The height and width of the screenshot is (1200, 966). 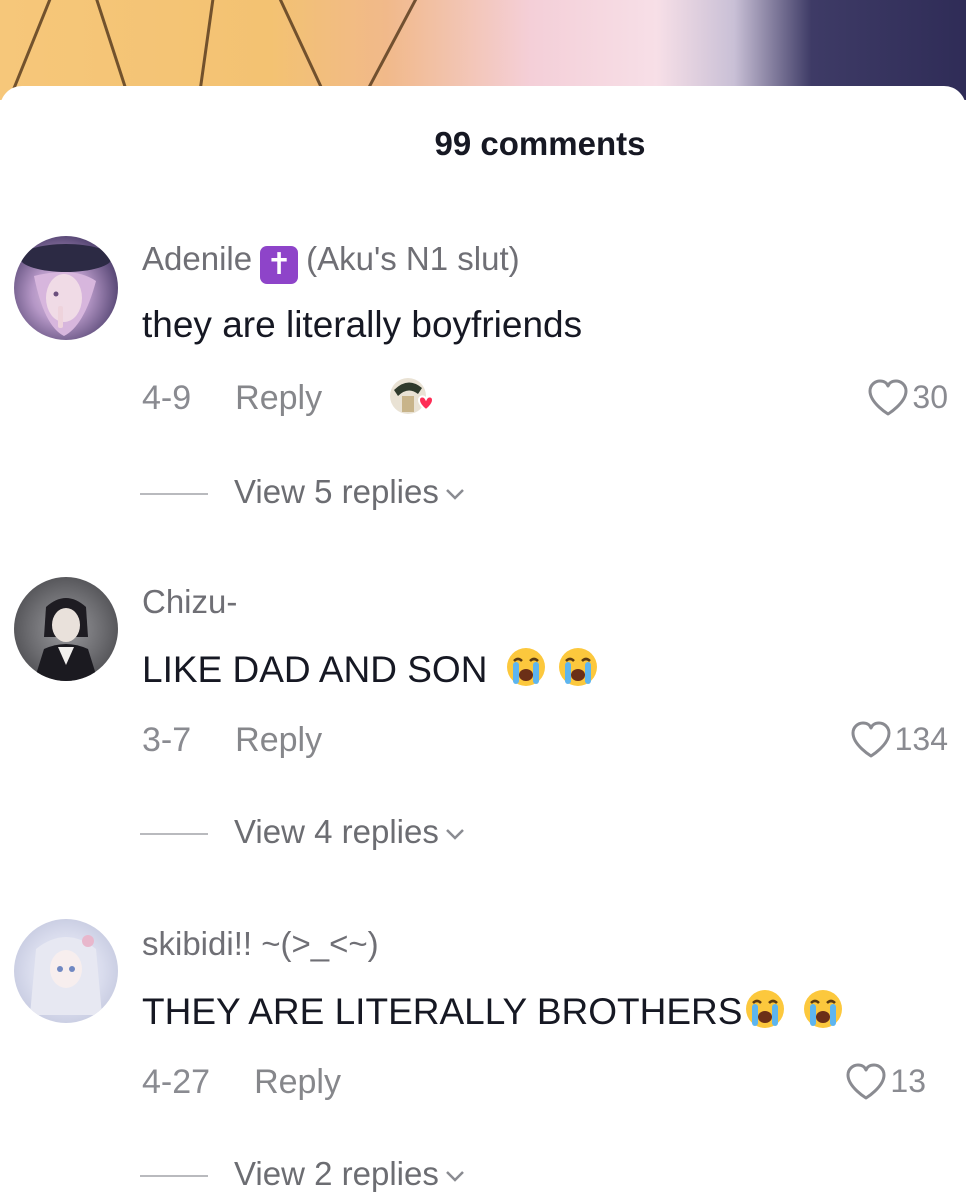 What do you see at coordinates (167, 398) in the screenshot?
I see `comment-date: 4-9` at bounding box center [167, 398].